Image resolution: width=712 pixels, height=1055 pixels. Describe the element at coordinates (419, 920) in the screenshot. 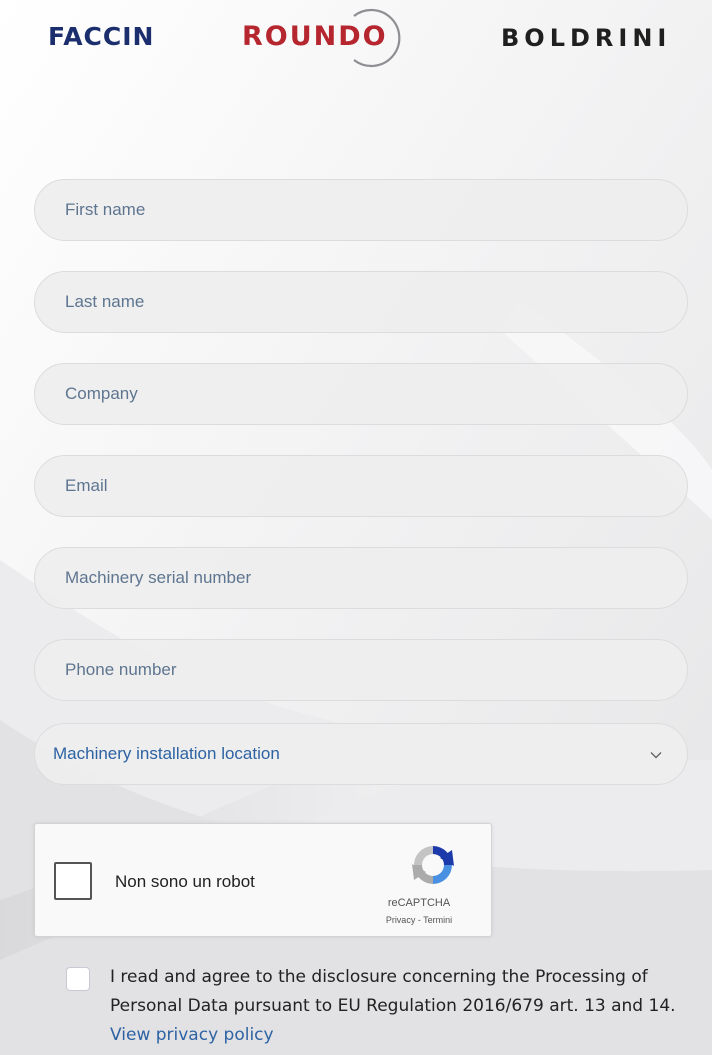

I see `recaptcha-links: Privacy - Termini` at that location.